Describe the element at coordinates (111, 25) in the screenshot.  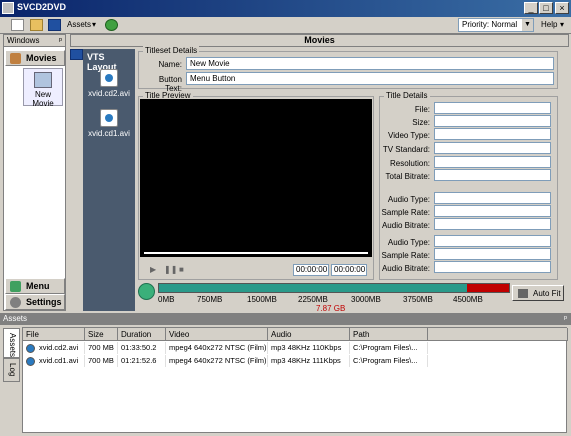
I see `globe-icon` at that location.